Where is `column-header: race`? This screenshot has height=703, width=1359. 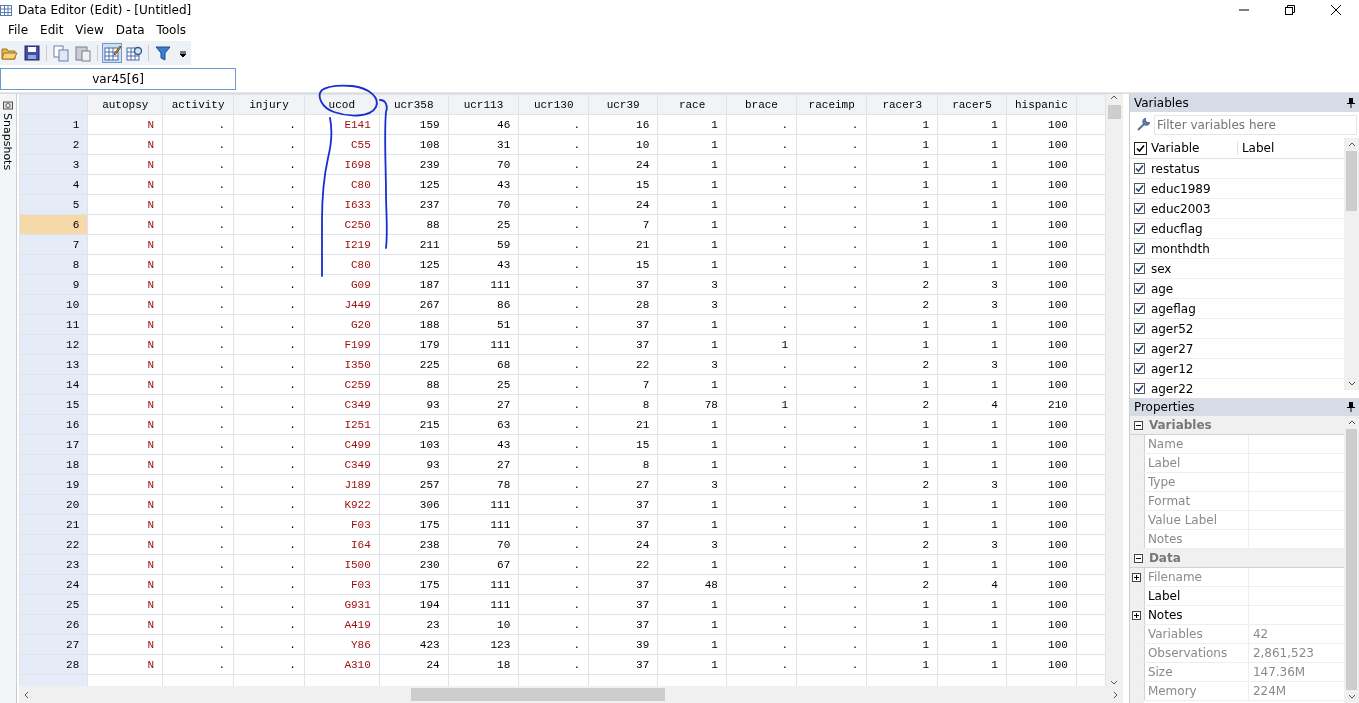
column-header: race is located at coordinates (692, 104).